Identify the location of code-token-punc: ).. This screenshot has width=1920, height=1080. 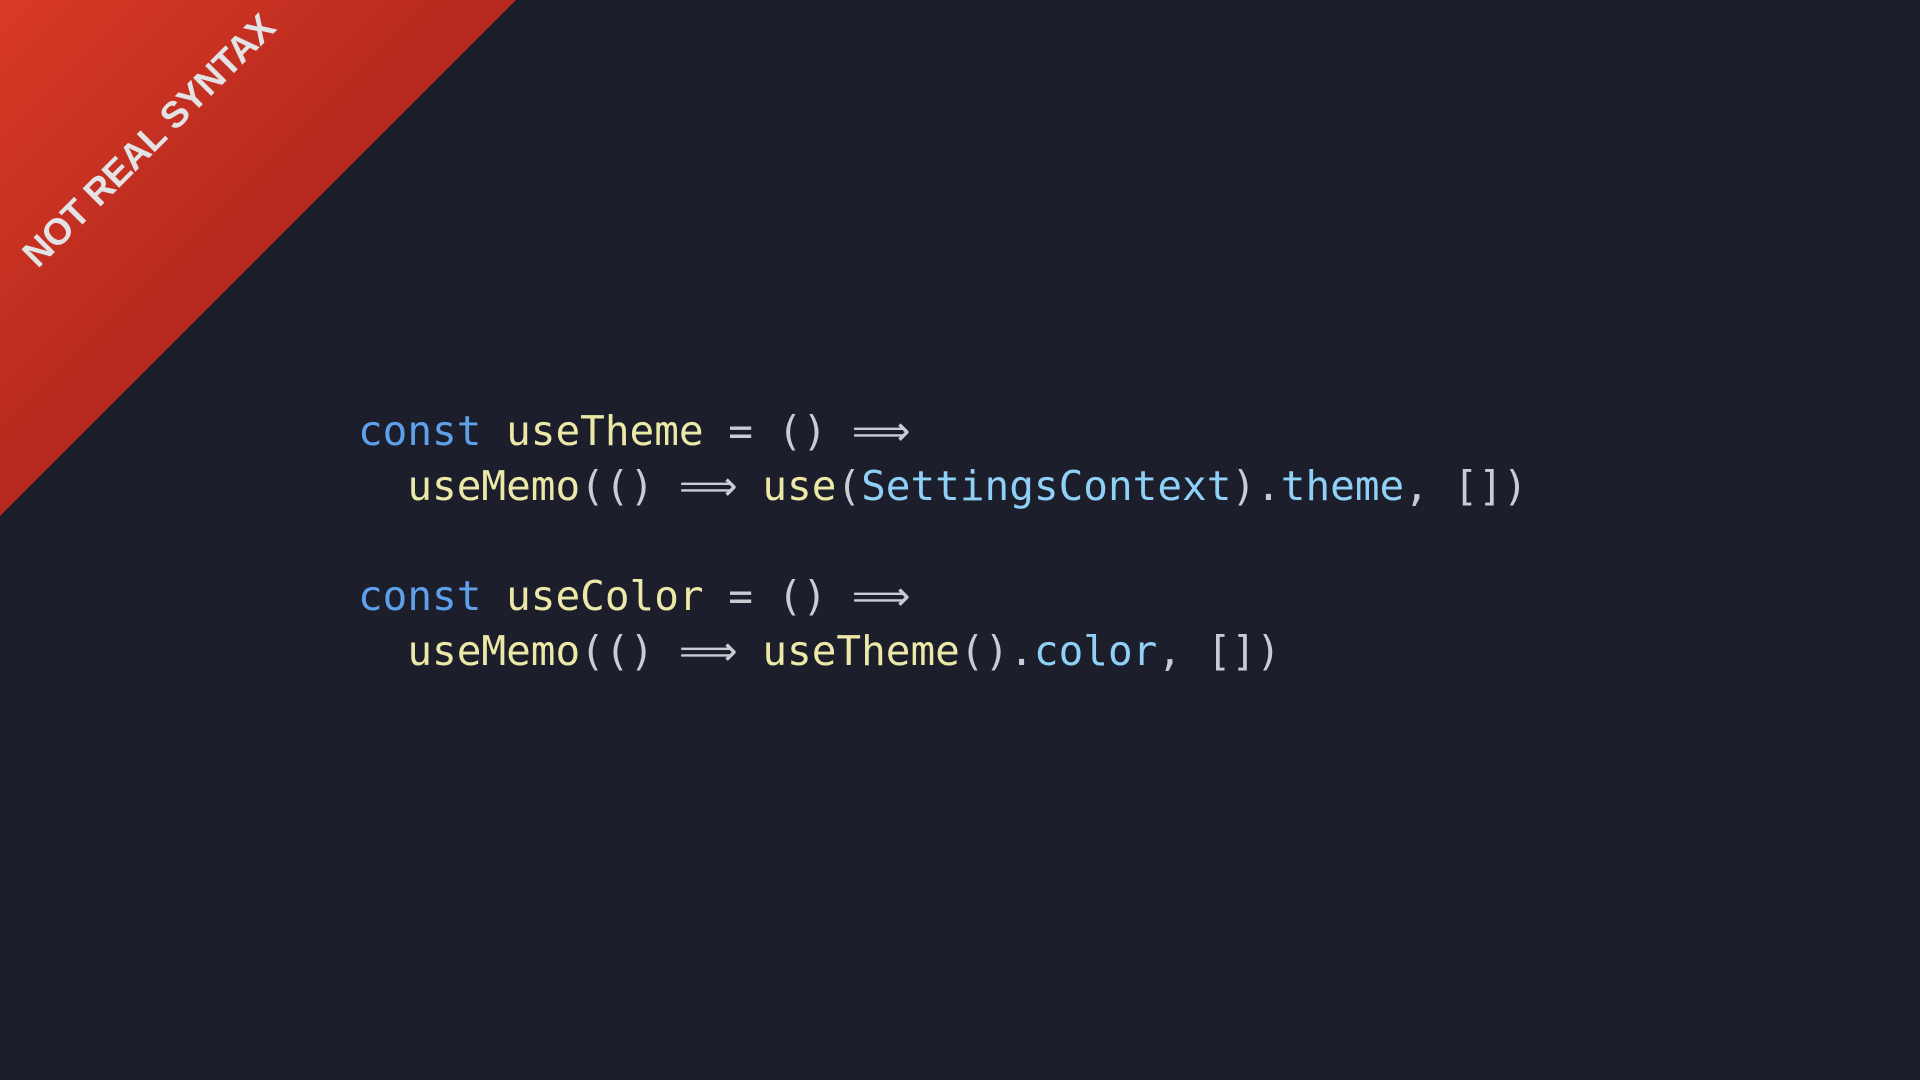
(1256, 486).